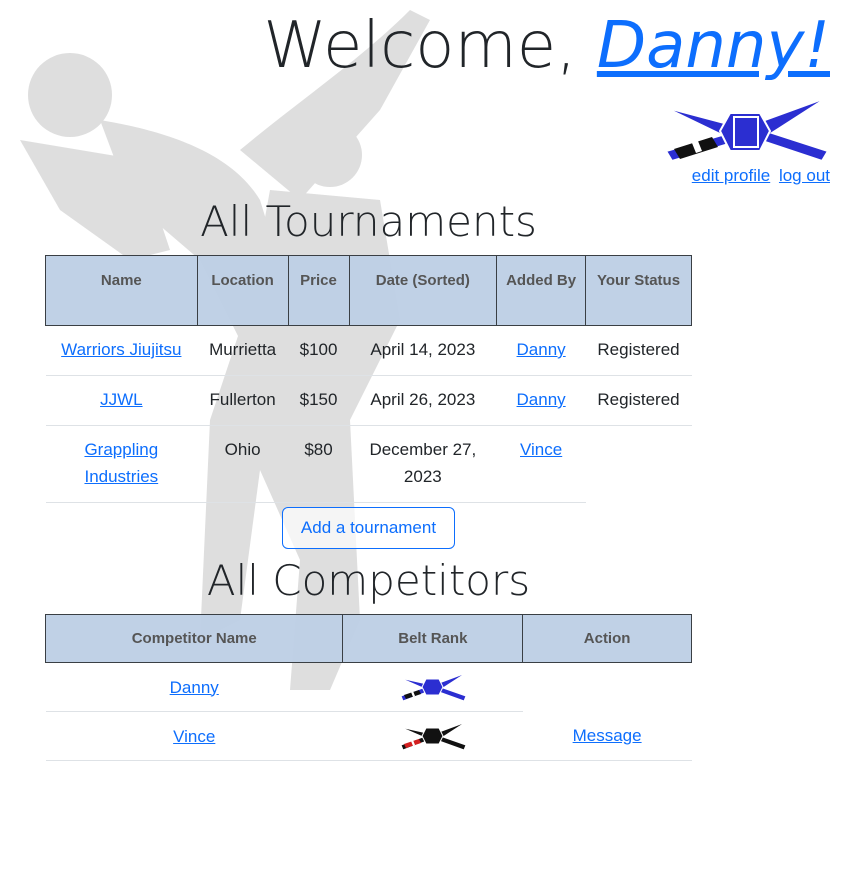 This screenshot has height=874, width=850. What do you see at coordinates (318, 350) in the screenshot?
I see `tournament-price: $100` at bounding box center [318, 350].